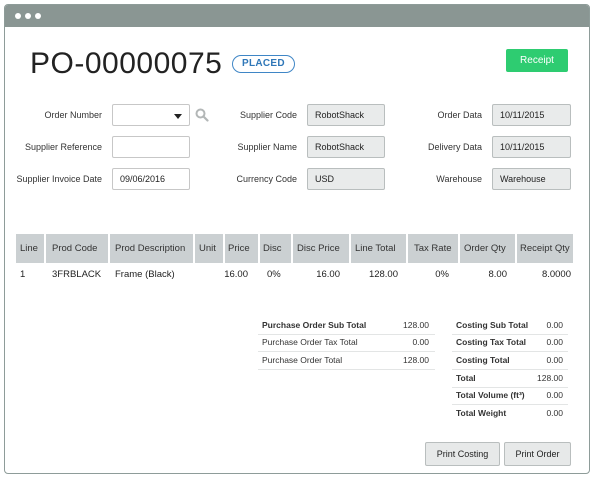  Describe the element at coordinates (23, 274) in the screenshot. I see `cell-line: 1` at that location.